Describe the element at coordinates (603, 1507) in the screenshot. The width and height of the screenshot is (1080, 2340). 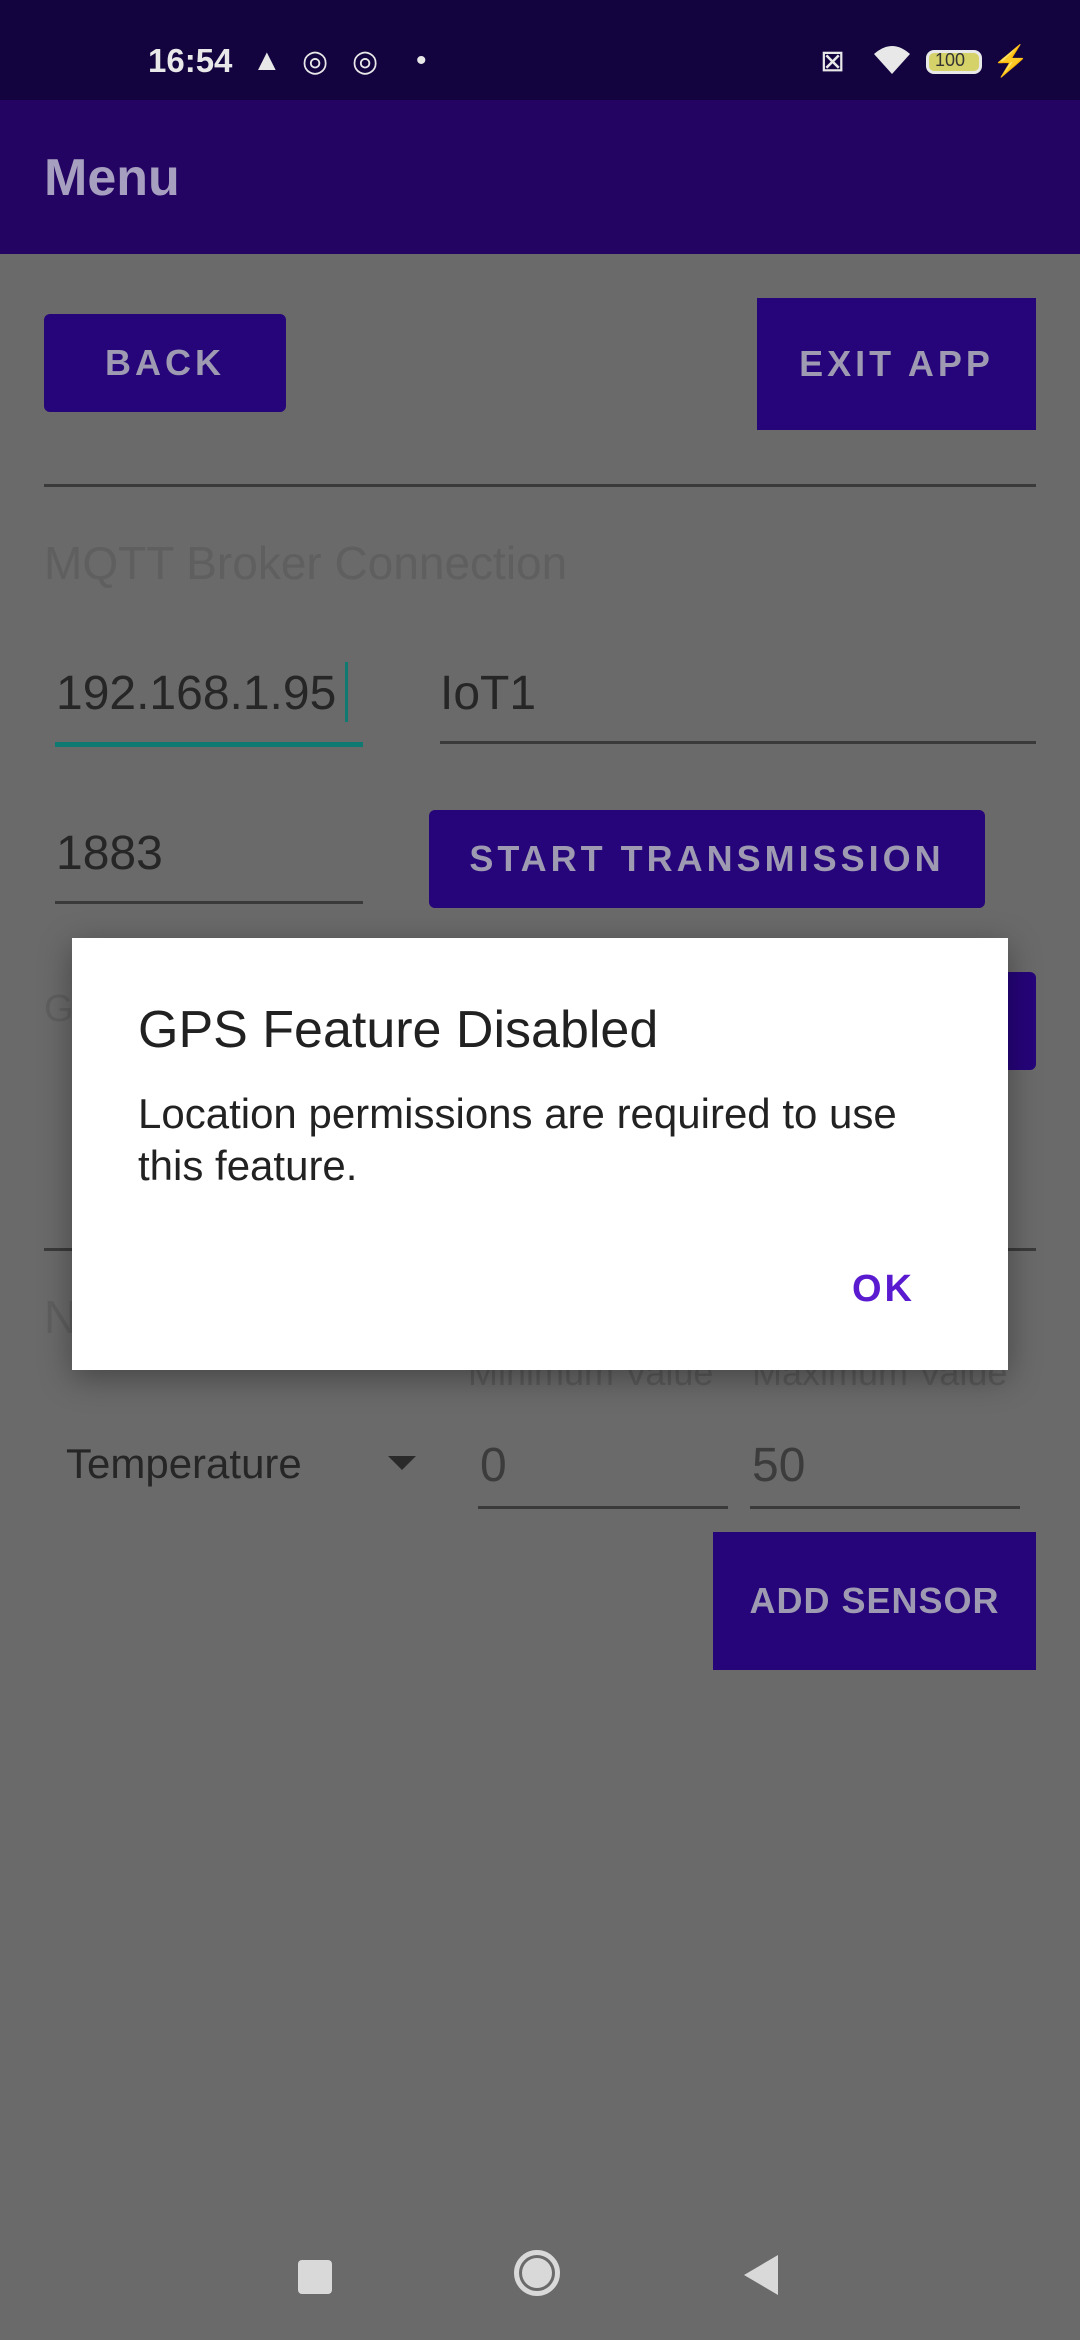
I see `min-field-underline` at that location.